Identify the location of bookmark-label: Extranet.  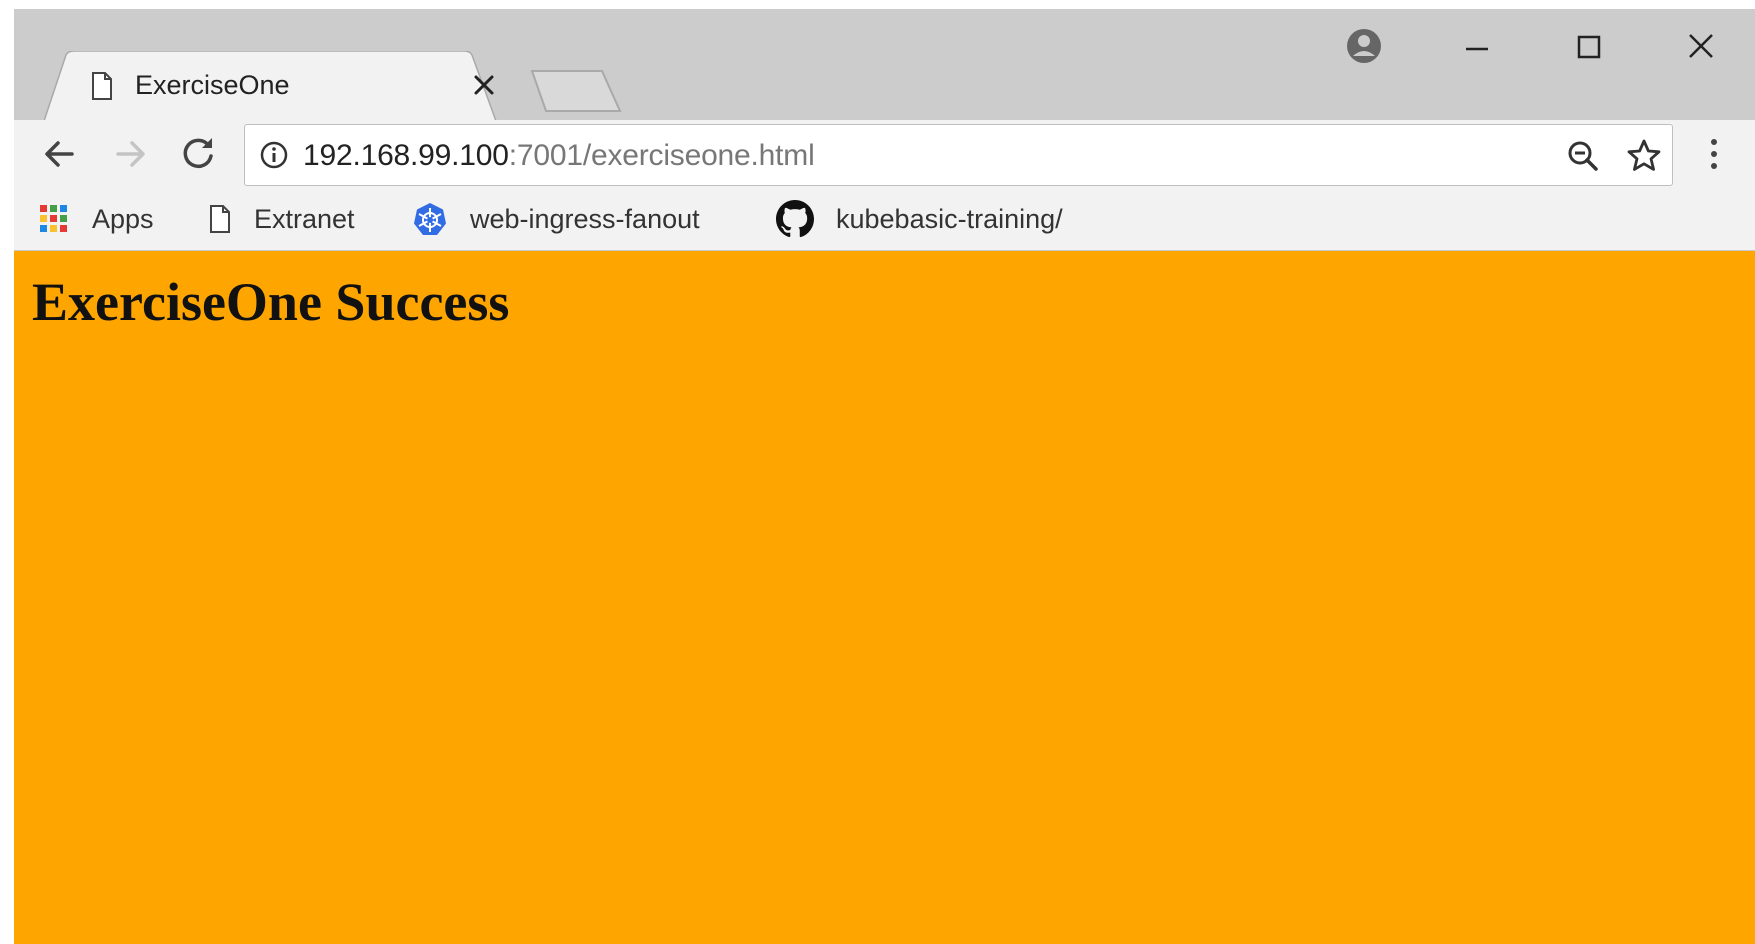
(304, 218).